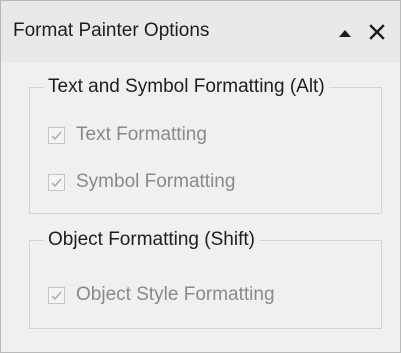 The image size is (401, 353). I want to click on text-formatting-label: Text Formatting, so click(141, 134).